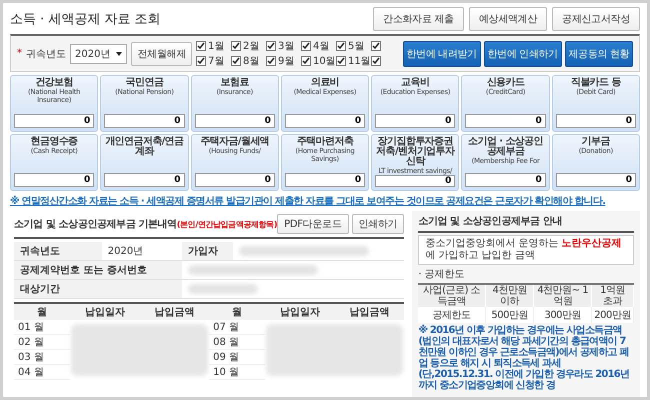 The width and height of the screenshot is (650, 400). Describe the element at coordinates (58, 251) in the screenshot. I see `field-label: 귀속년도` at that location.